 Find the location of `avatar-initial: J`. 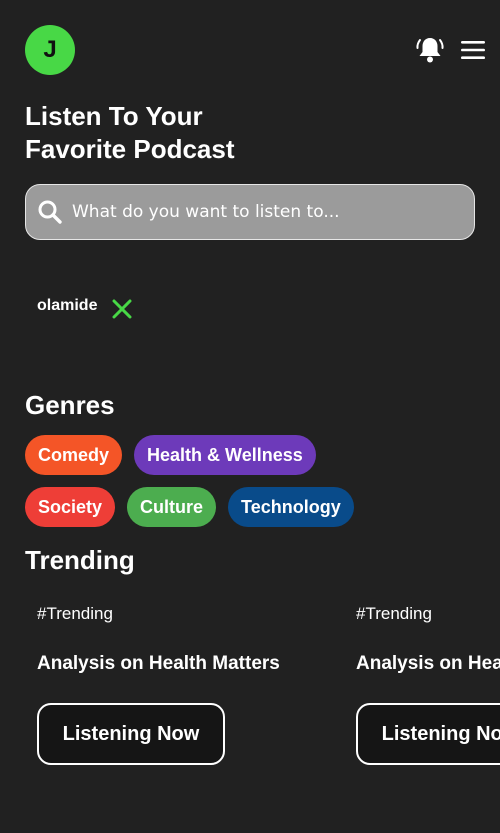

avatar-initial: J is located at coordinates (50, 49).